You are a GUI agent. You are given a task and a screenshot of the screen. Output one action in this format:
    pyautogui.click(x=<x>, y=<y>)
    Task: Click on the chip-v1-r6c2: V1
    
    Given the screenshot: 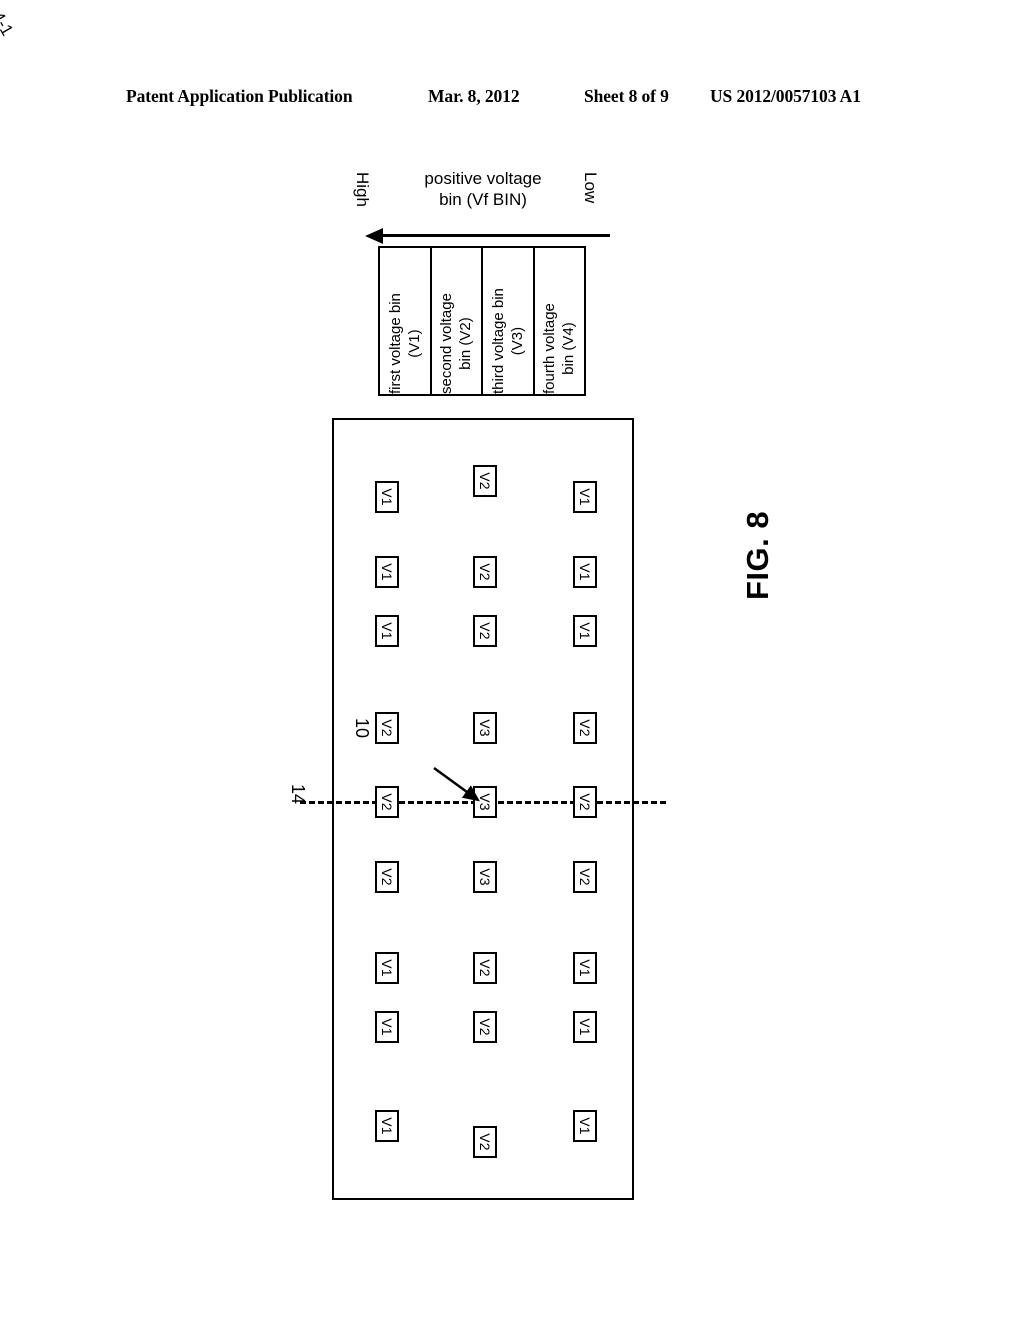 What is the action you would take?
    pyautogui.click(x=585, y=968)
    